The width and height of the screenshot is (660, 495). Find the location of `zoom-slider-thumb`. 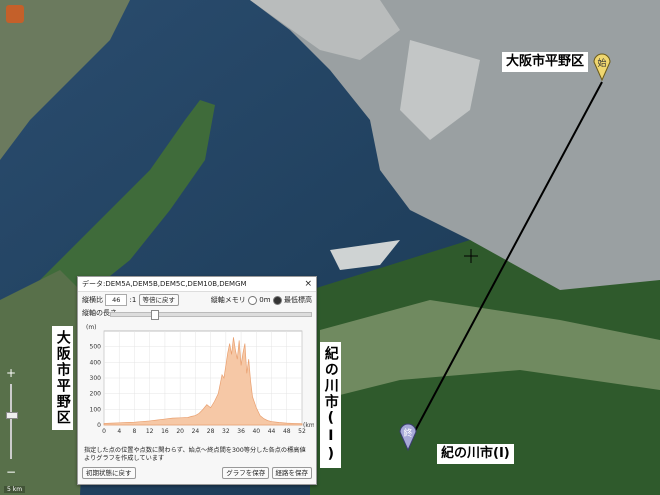

zoom-slider-thumb is located at coordinates (12, 415).